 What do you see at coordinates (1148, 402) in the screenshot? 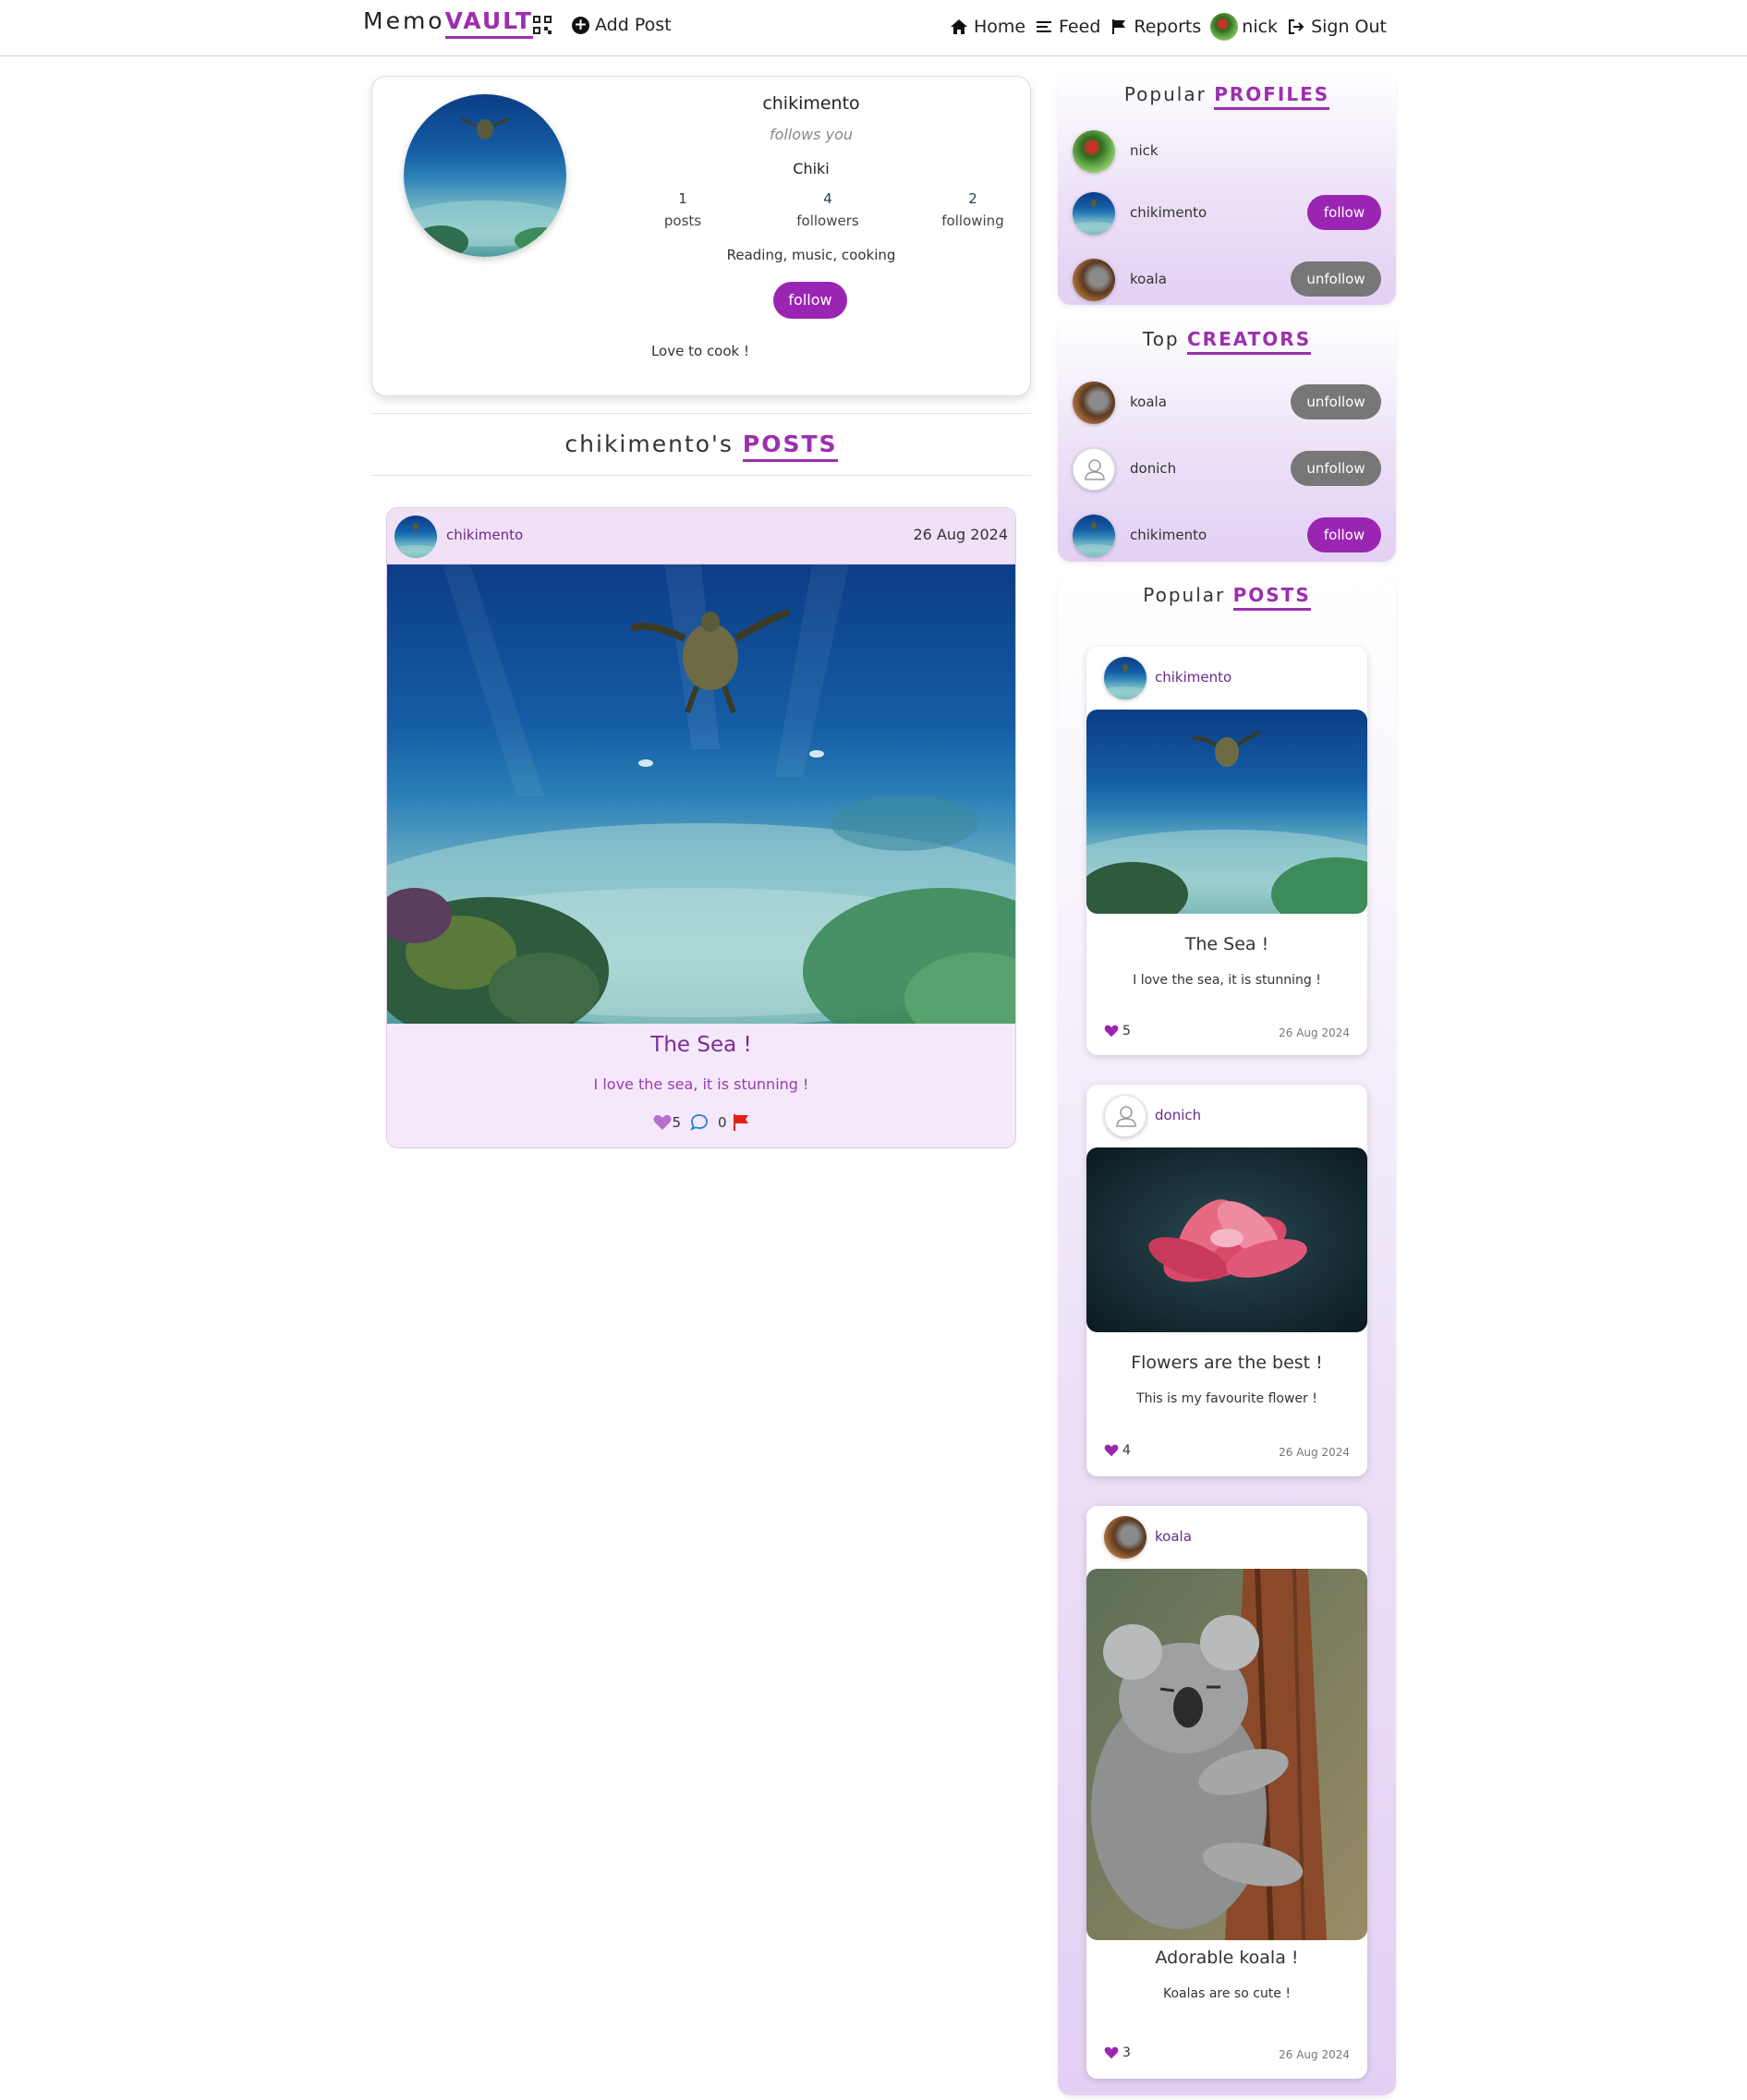
I see `creator-name: koala` at bounding box center [1148, 402].